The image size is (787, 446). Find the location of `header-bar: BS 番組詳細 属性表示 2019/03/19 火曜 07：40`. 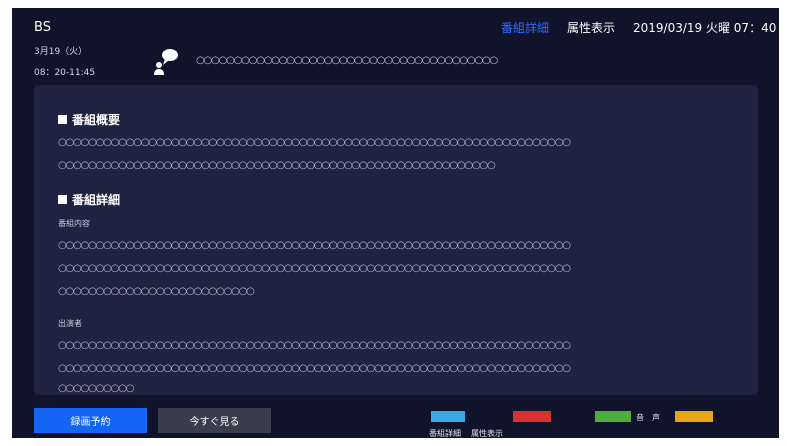

header-bar: BS 番組詳細 属性表示 2019/03/19 火曜 07：40 is located at coordinates (395, 25).